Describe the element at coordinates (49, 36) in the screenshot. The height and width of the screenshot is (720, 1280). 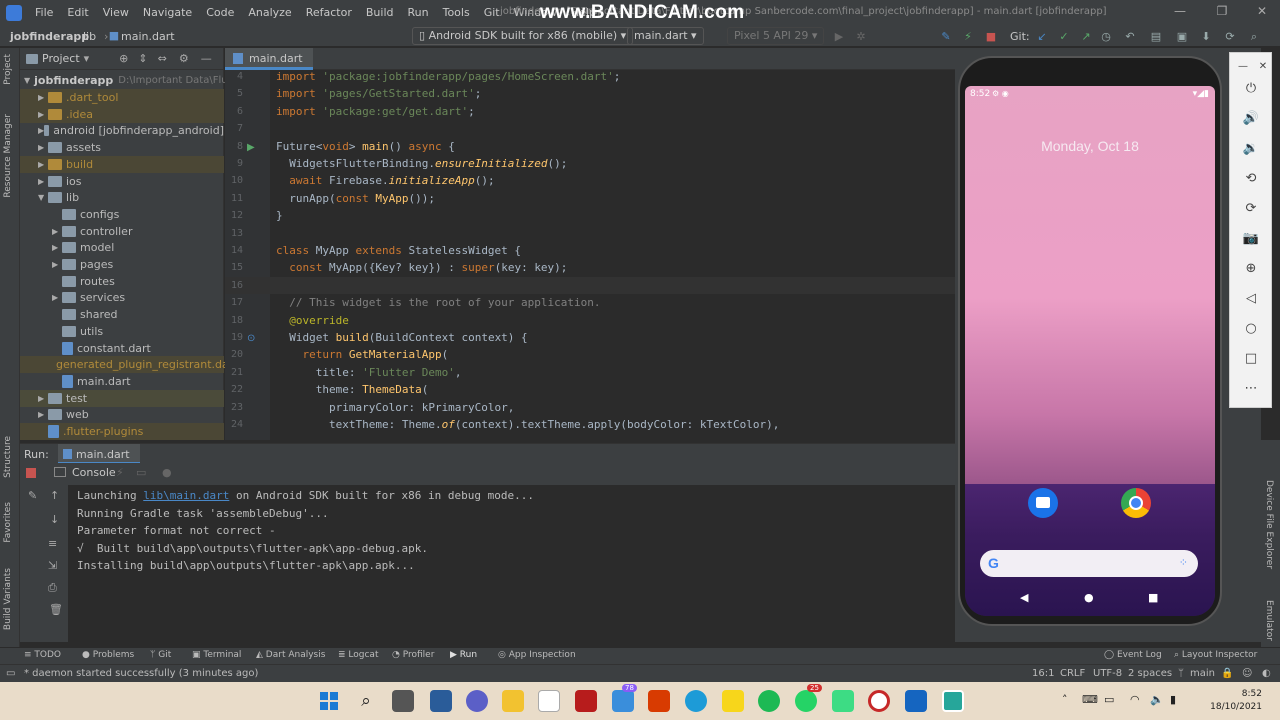
I see `breadcrumb-project: jobfinderapp` at that location.